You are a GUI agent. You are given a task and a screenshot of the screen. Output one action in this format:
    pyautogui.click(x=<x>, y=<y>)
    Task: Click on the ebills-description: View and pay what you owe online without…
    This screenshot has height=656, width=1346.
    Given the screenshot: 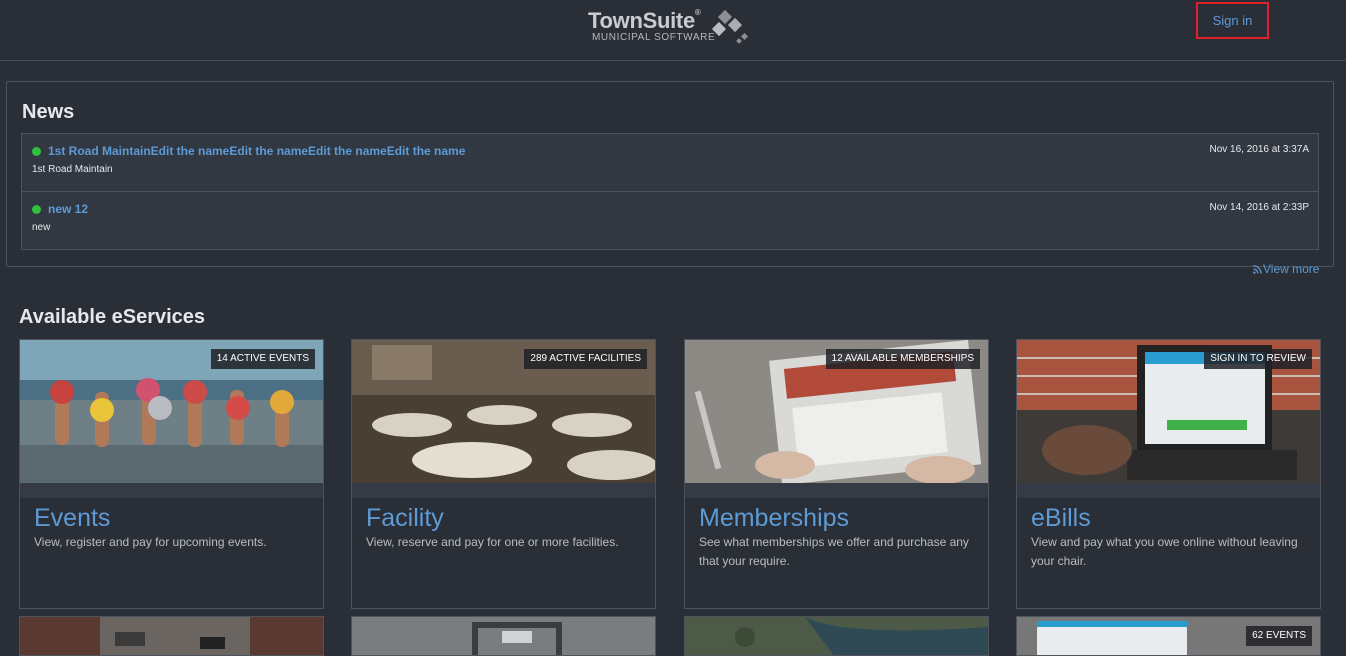 What is the action you would take?
    pyautogui.click(x=1164, y=551)
    